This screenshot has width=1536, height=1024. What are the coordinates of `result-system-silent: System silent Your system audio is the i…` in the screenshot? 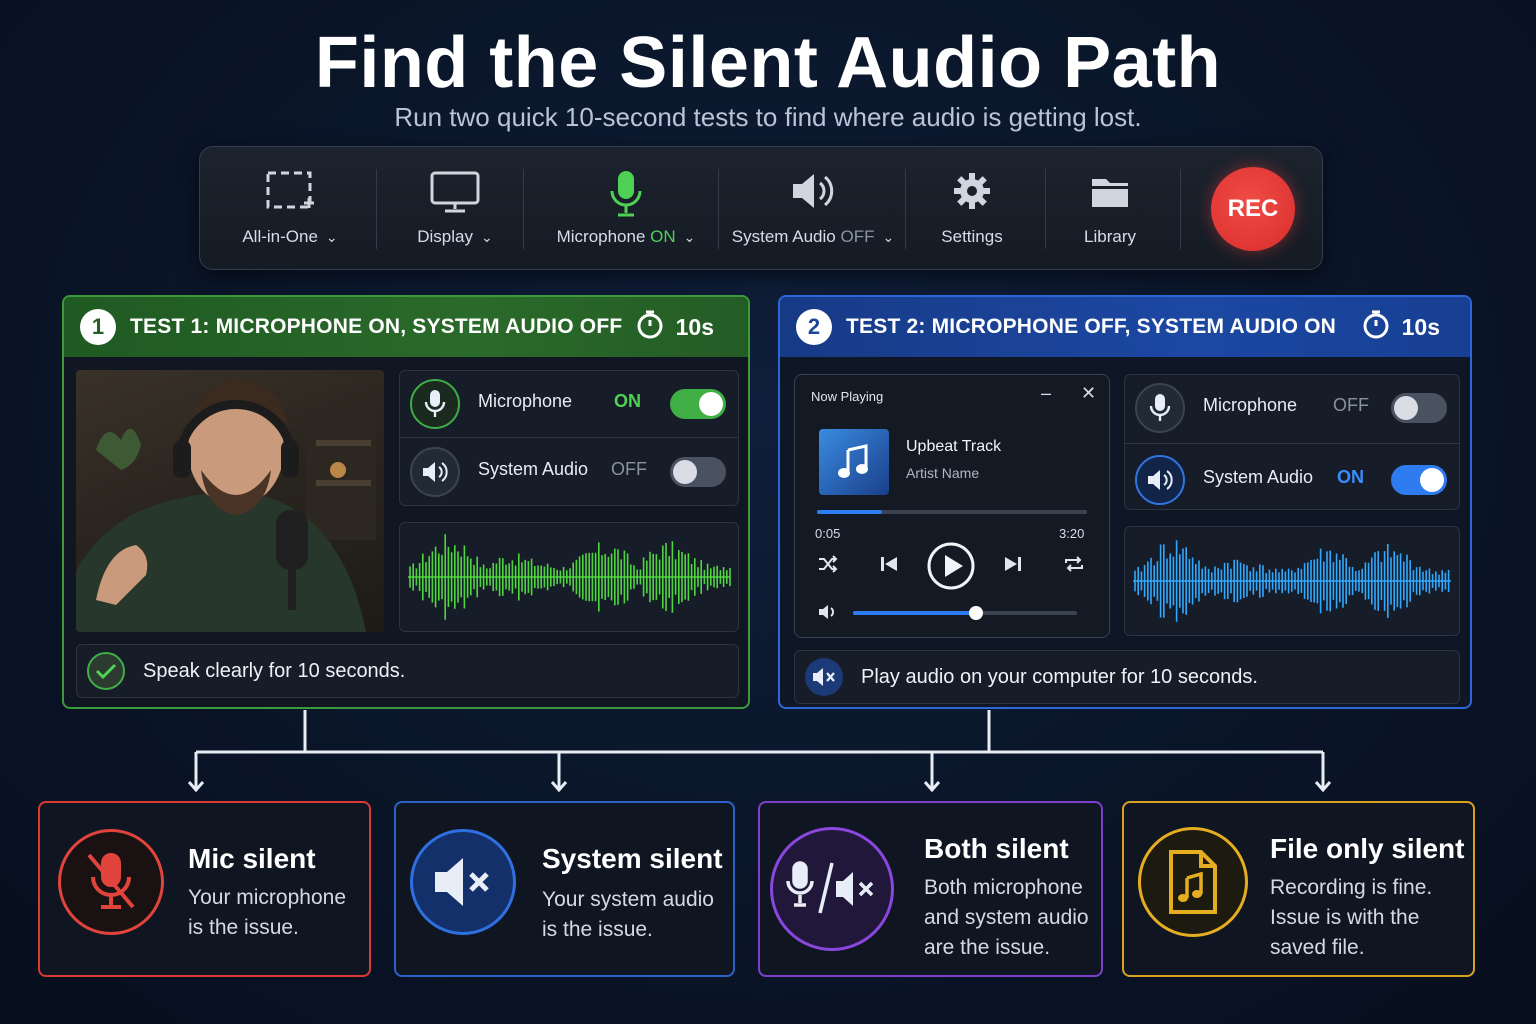 It's located at (564, 889).